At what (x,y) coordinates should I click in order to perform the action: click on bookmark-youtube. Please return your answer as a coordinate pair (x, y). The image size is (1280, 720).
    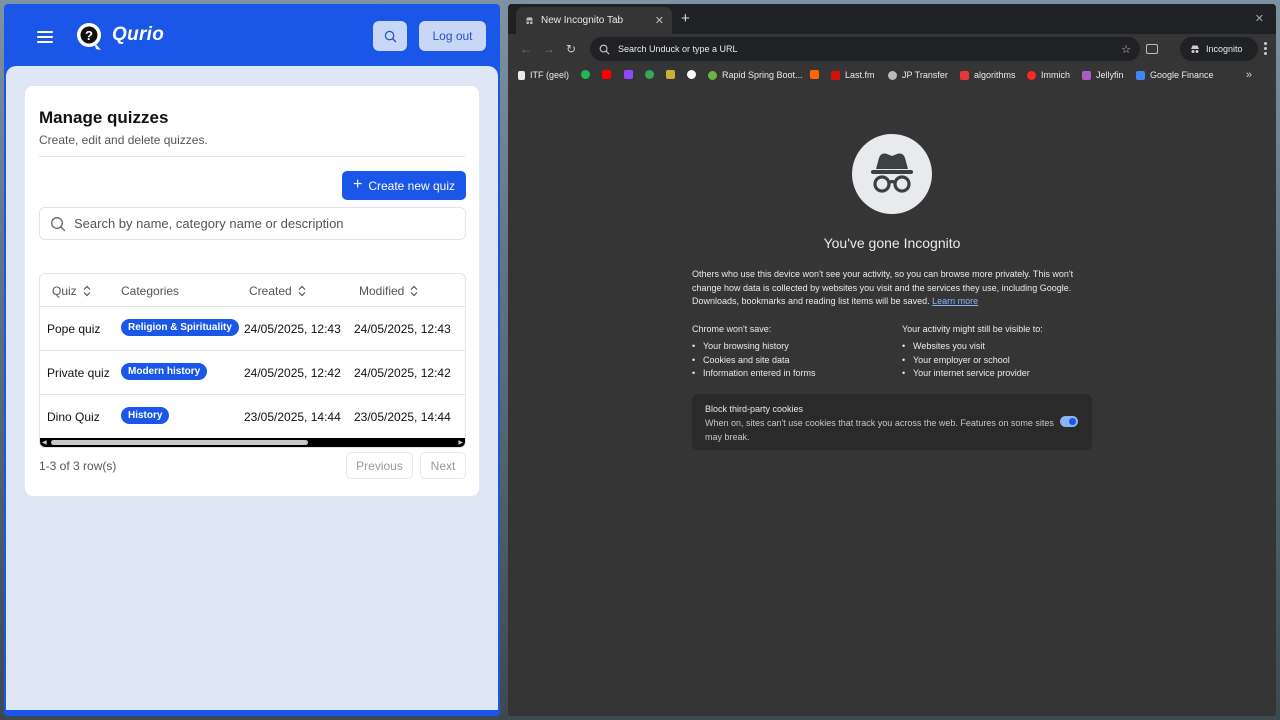
    Looking at the image, I should click on (606, 74).